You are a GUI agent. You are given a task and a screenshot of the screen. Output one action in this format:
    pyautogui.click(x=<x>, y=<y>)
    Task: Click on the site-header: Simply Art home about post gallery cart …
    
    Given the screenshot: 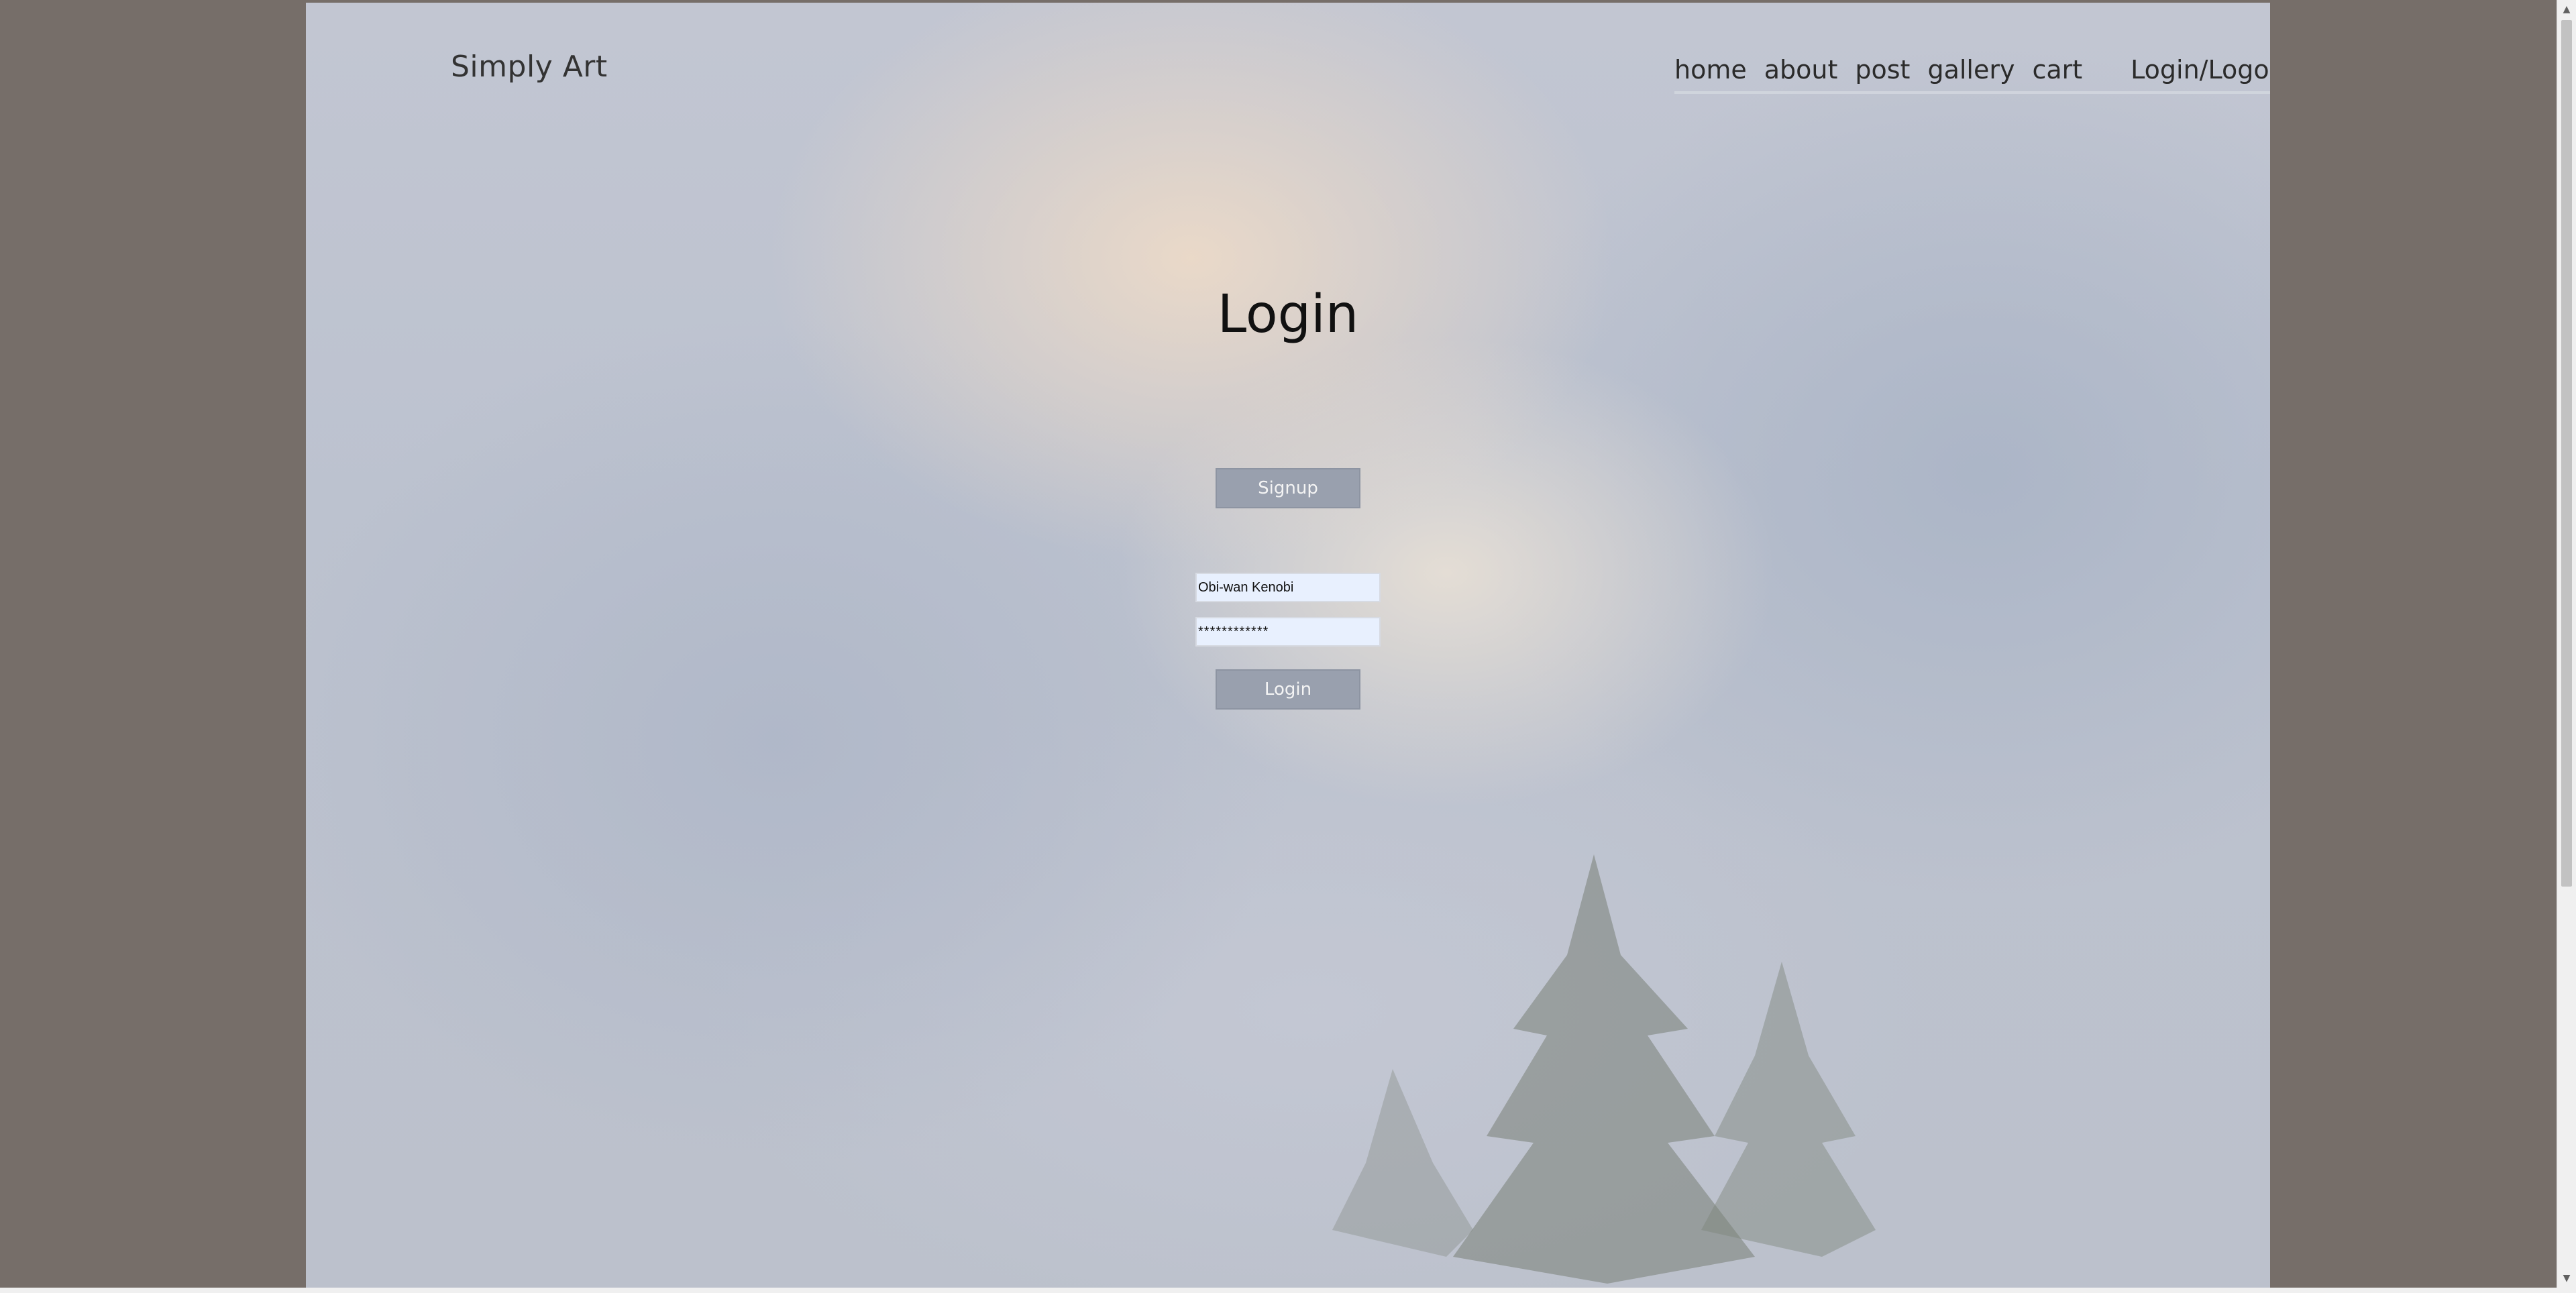 What is the action you would take?
    pyautogui.click(x=1288, y=70)
    